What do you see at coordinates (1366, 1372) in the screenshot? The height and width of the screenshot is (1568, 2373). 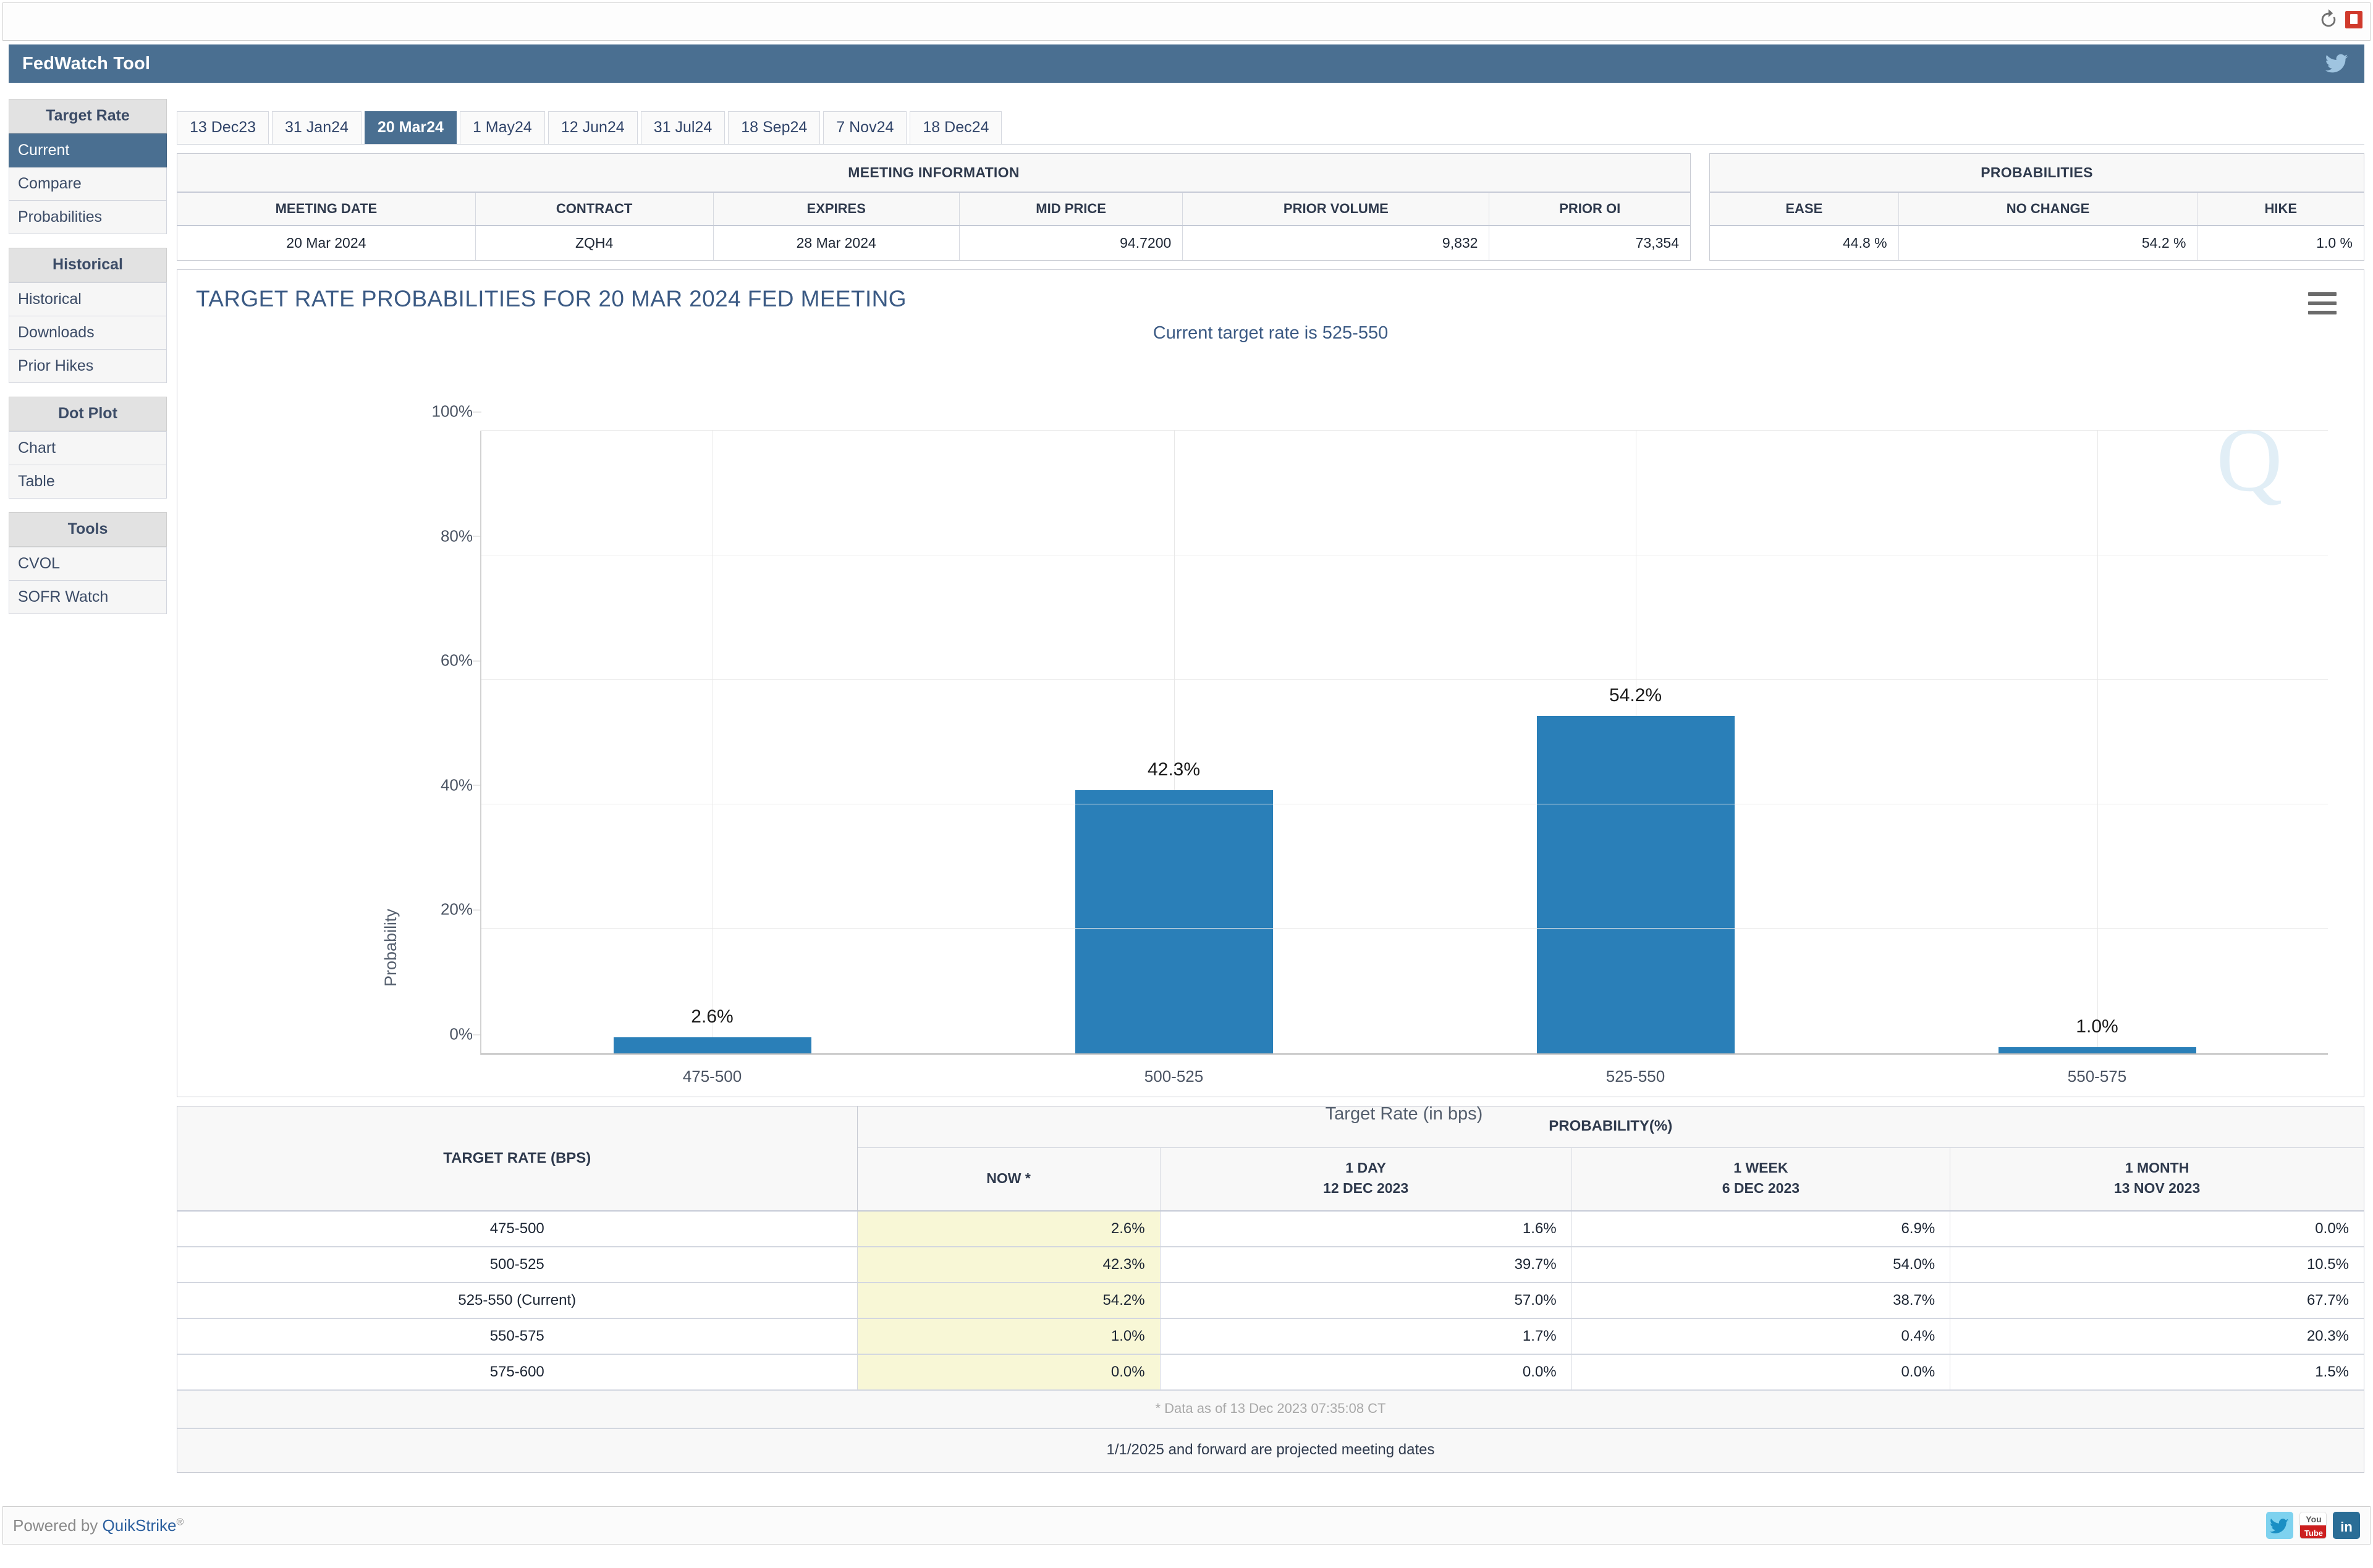 I see `cell-1-day: 0.0%` at bounding box center [1366, 1372].